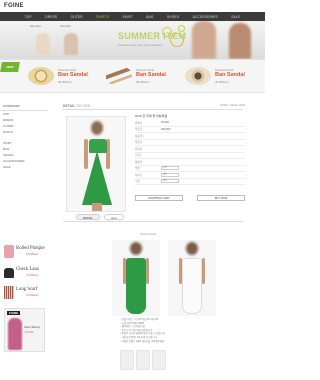 The image size is (320, 380). What do you see at coordinates (113, 217) in the screenshot?
I see `tab-qna: Q&A` at bounding box center [113, 217].